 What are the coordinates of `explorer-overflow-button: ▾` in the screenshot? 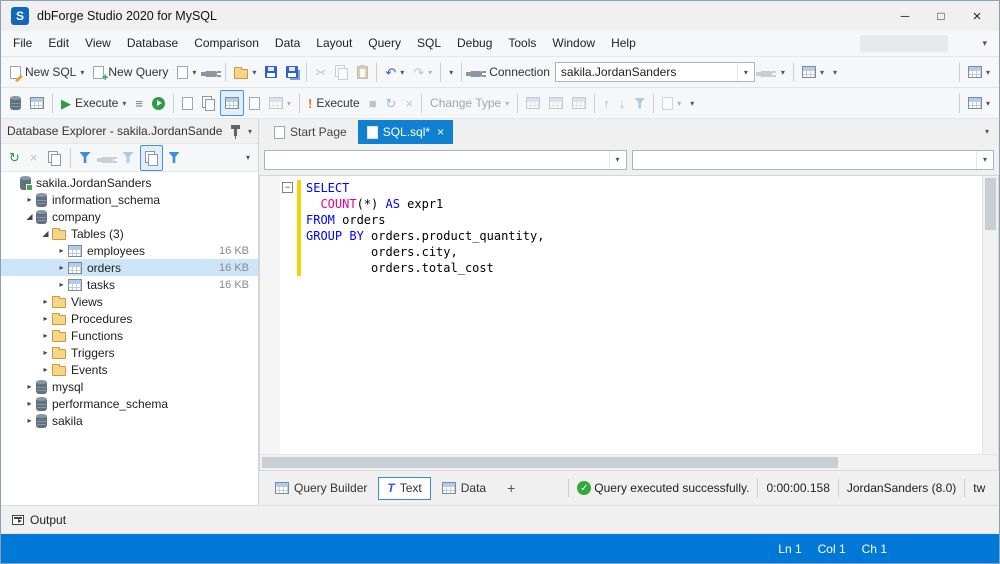 It's located at (248, 158).